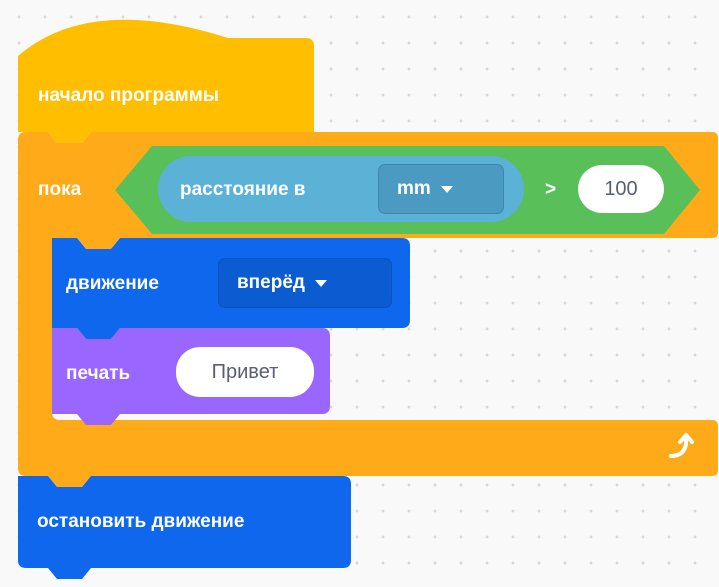 The height and width of the screenshot is (587, 719). What do you see at coordinates (551, 189) in the screenshot?
I see `comparison-operator-symbol: >` at bounding box center [551, 189].